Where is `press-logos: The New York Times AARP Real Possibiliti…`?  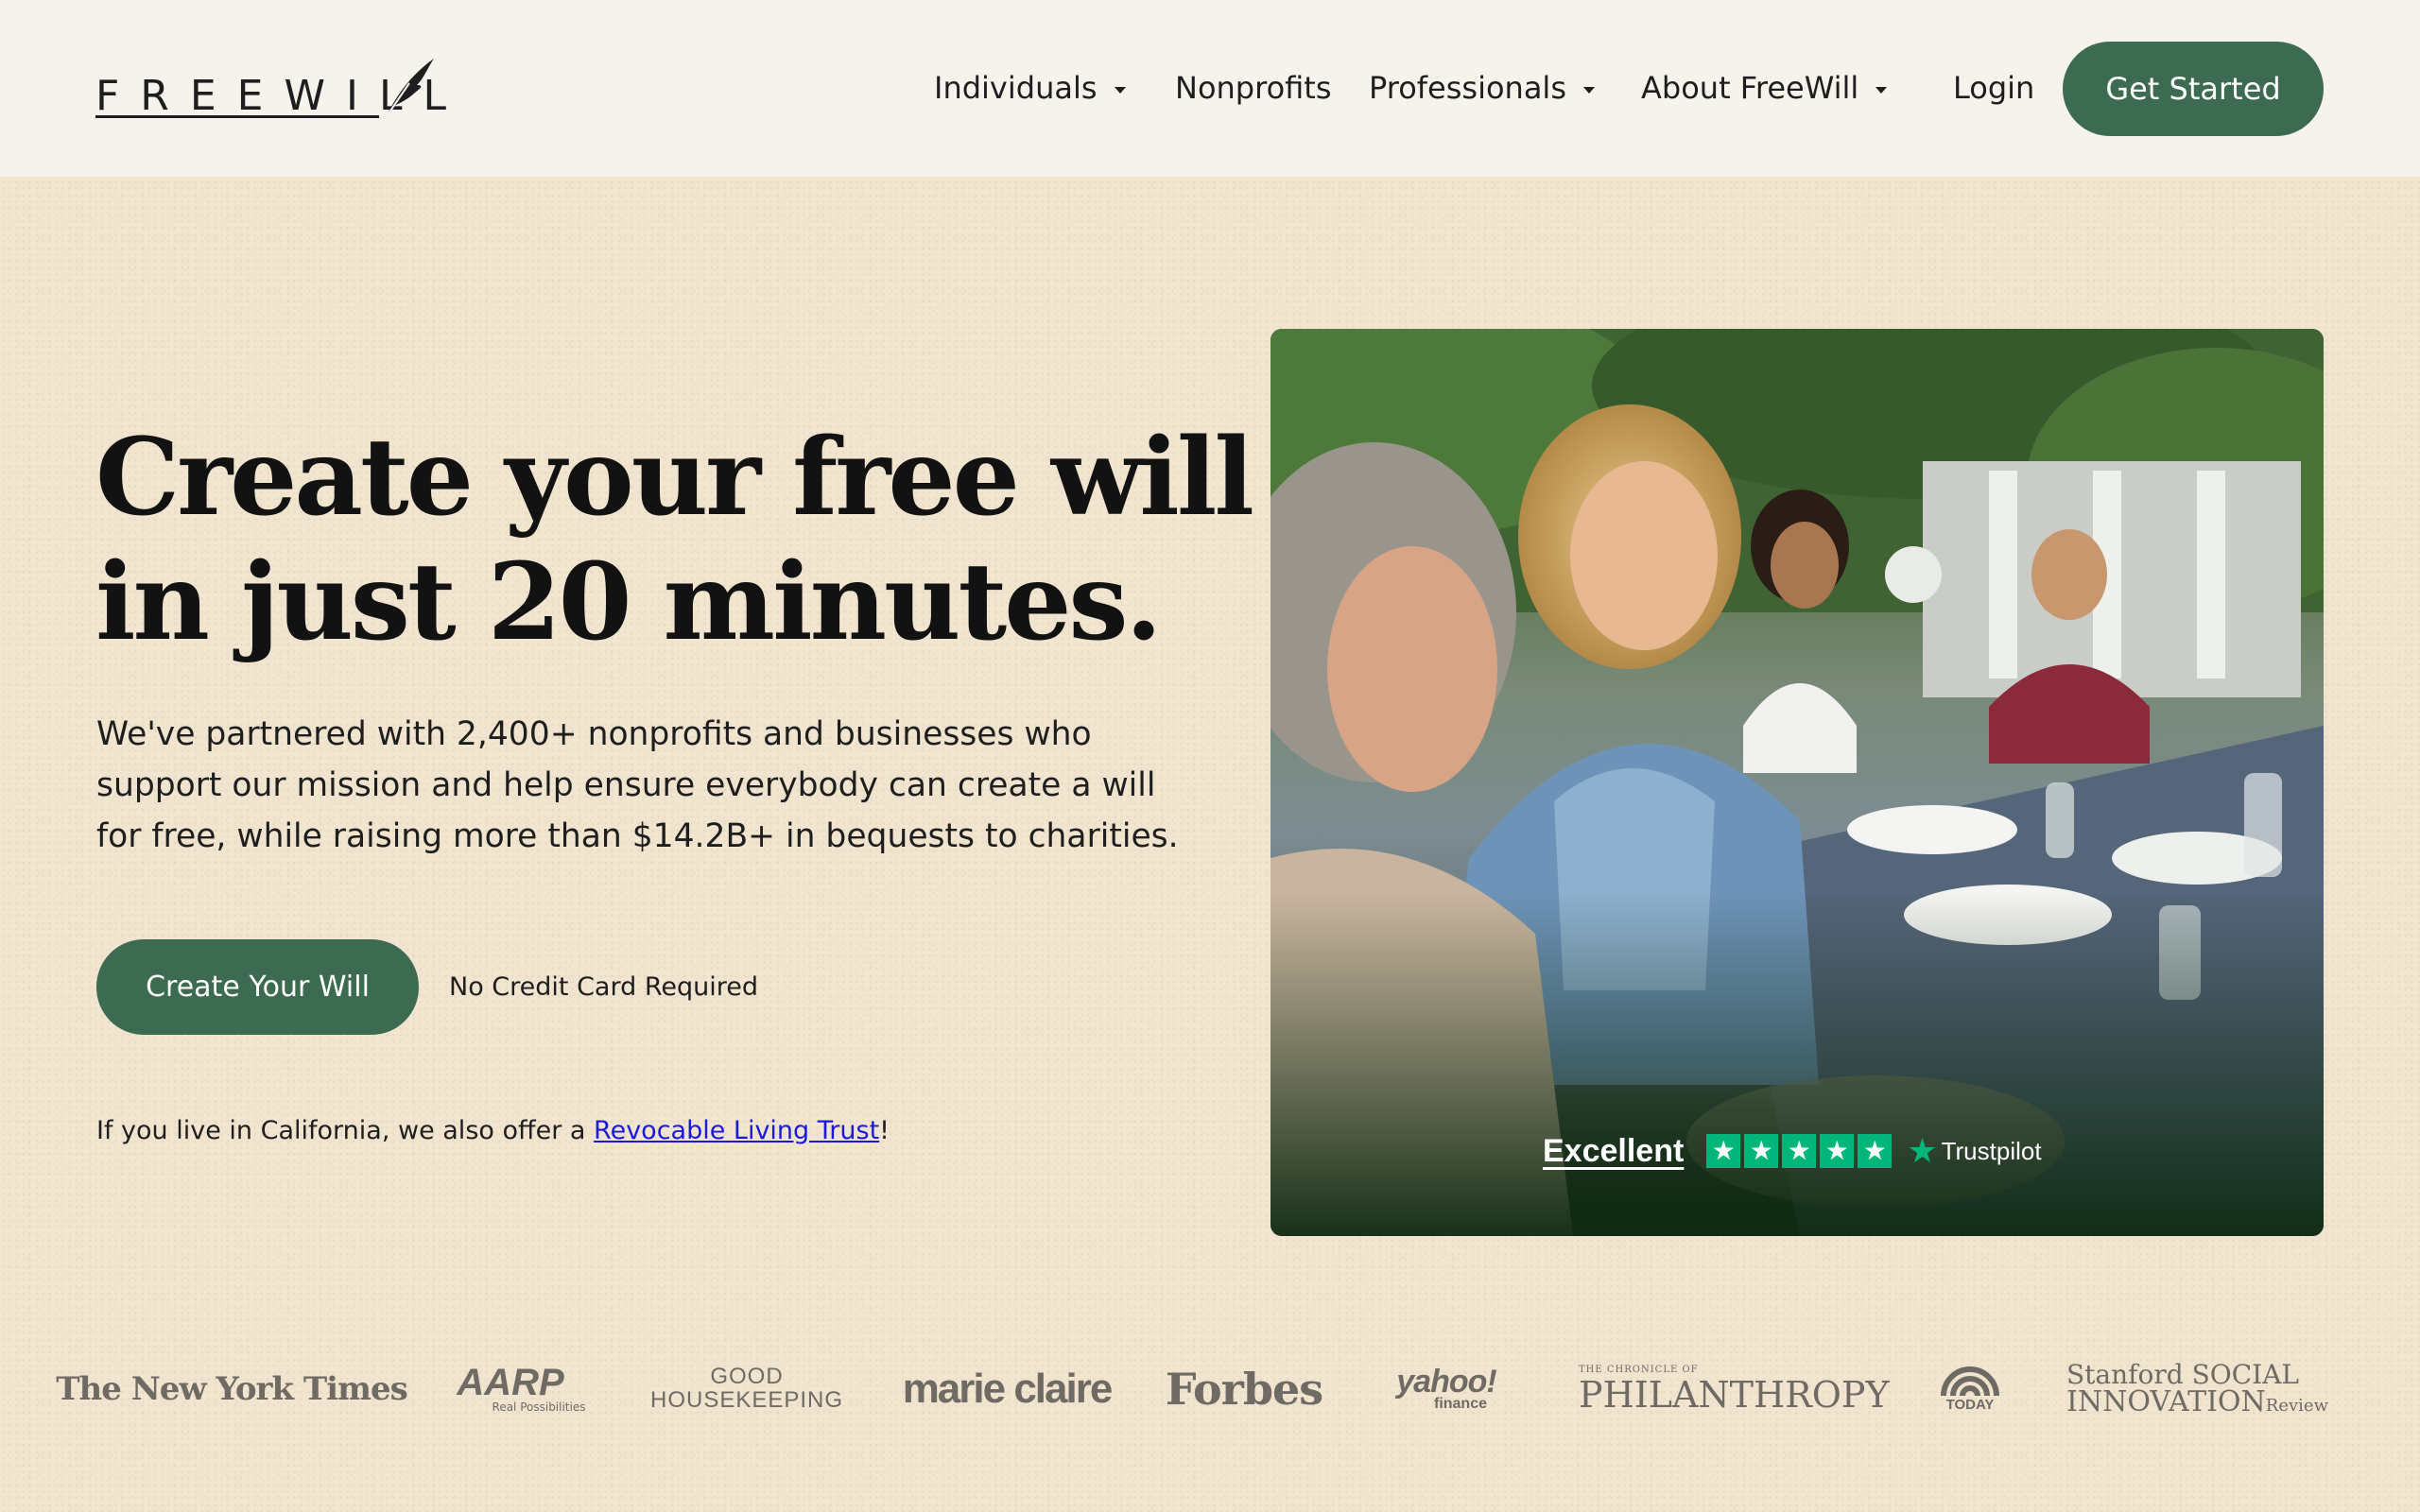
press-logos: The New York Times AARP Real Possibiliti… is located at coordinates (1210, 1389).